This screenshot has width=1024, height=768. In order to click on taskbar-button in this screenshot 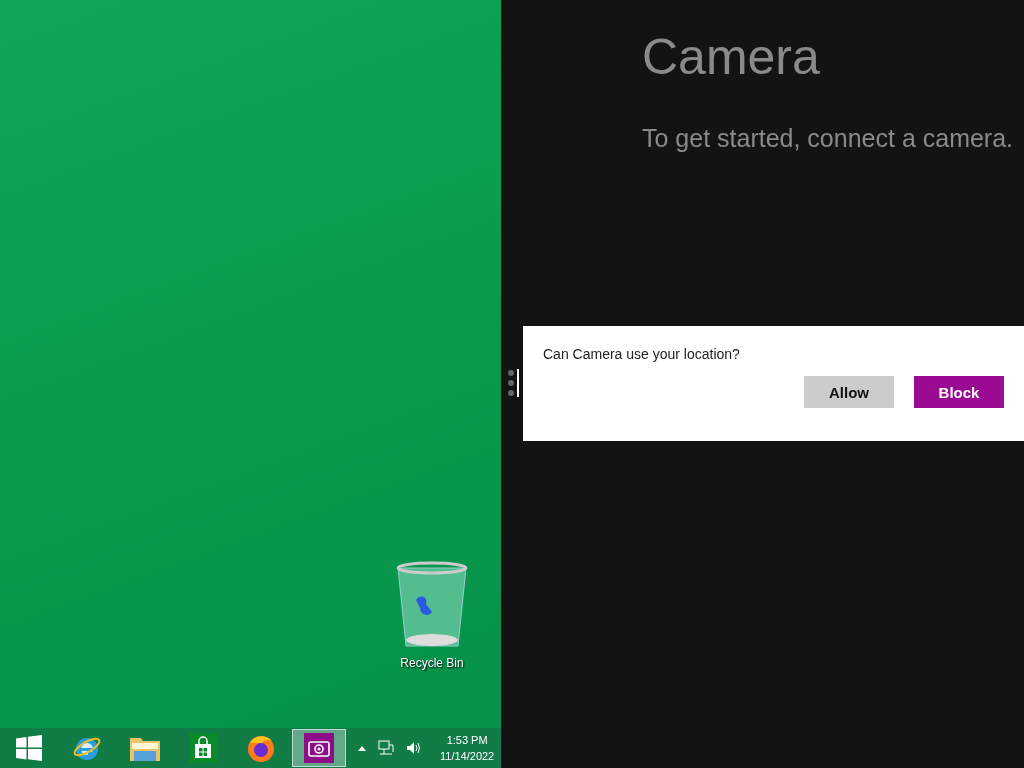, I will do `click(319, 748)`.